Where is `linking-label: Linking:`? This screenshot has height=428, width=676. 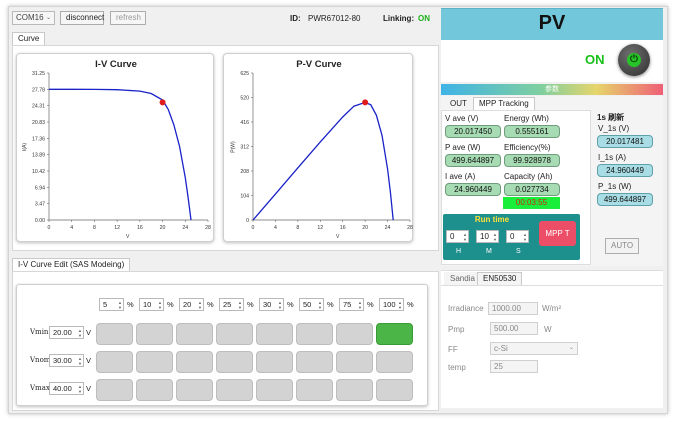
linking-label: Linking: is located at coordinates (399, 18).